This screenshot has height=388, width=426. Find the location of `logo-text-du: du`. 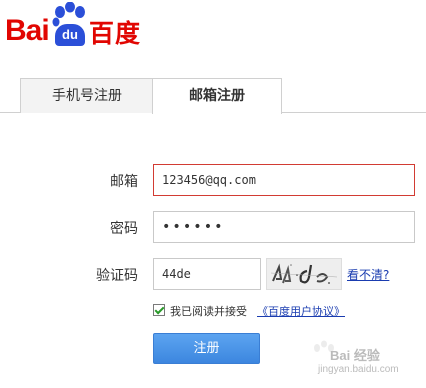

logo-text-du: du is located at coordinates (70, 35).